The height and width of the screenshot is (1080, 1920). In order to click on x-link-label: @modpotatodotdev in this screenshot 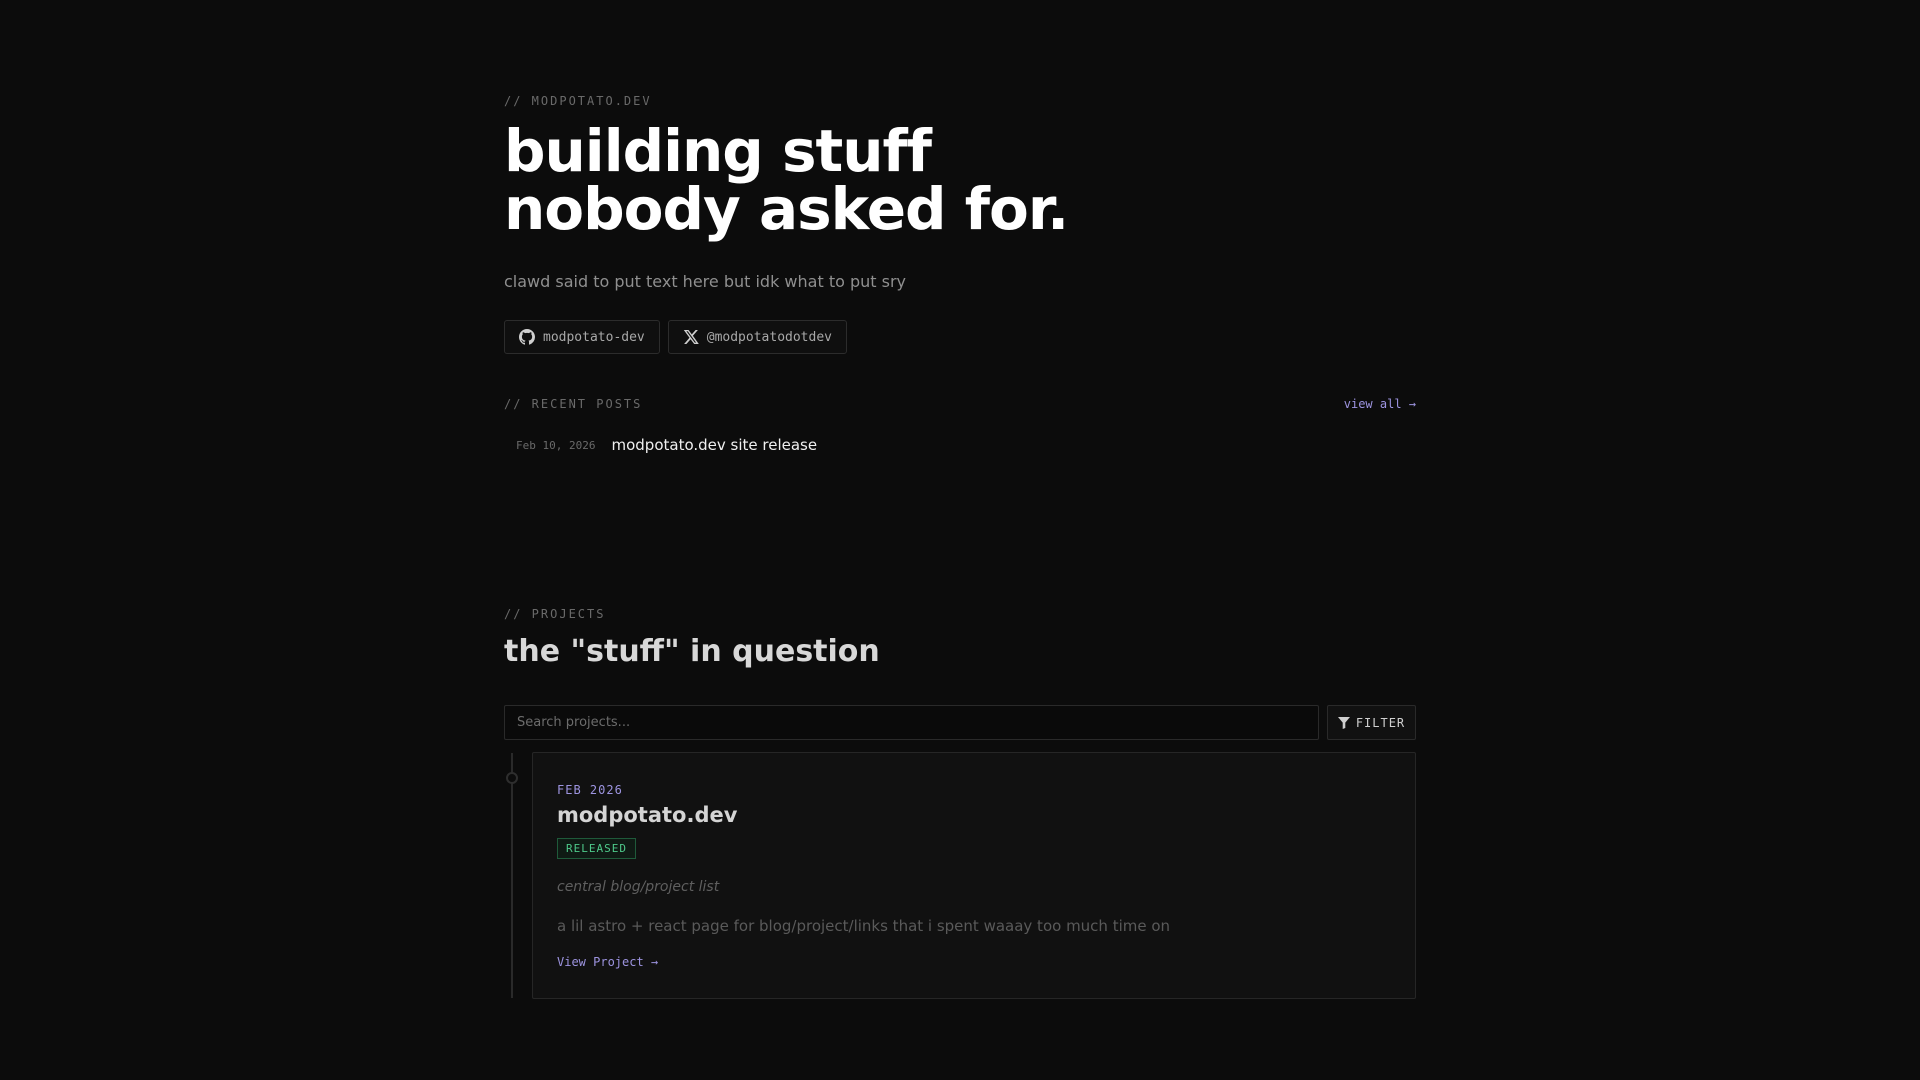, I will do `click(769, 337)`.